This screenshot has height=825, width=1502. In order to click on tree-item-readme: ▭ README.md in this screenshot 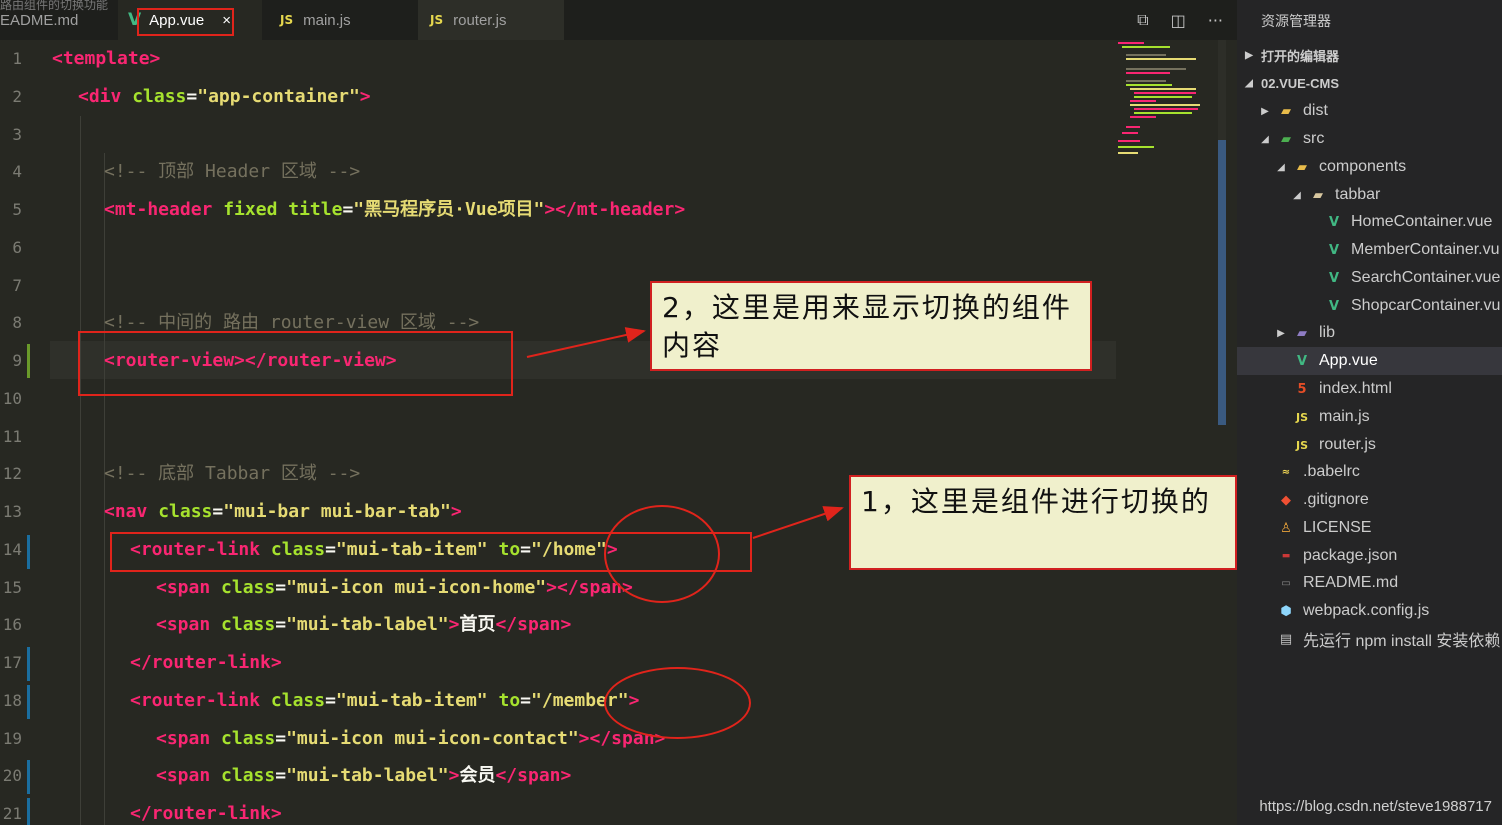, I will do `click(1369, 583)`.